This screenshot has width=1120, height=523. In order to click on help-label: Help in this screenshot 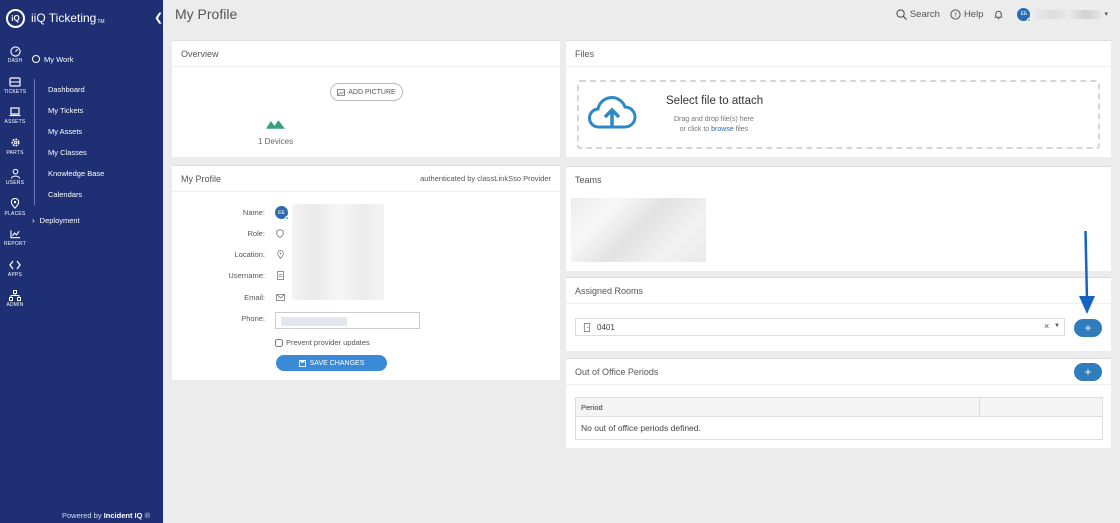, I will do `click(973, 14)`.